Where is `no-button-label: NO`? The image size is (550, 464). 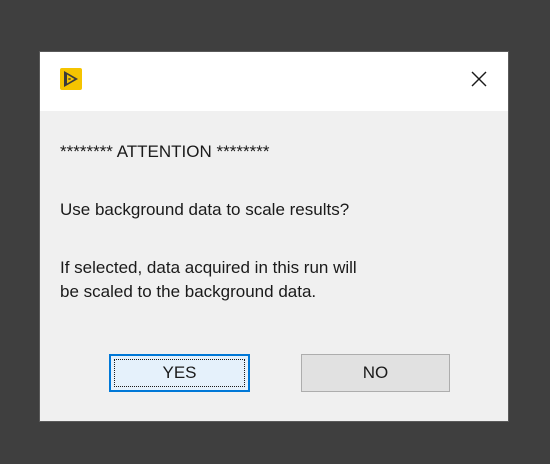
no-button-label: NO is located at coordinates (375, 372).